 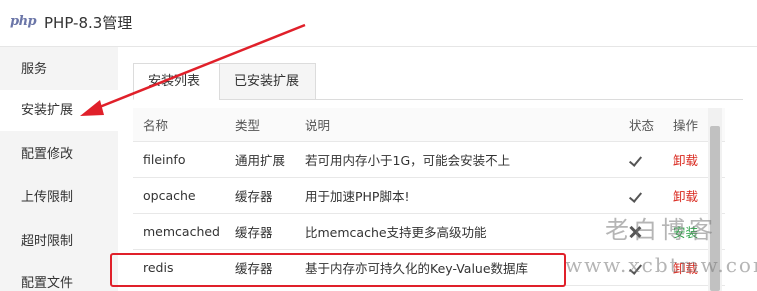 What do you see at coordinates (181, 231) in the screenshot?
I see `ext-name: memcached` at bounding box center [181, 231].